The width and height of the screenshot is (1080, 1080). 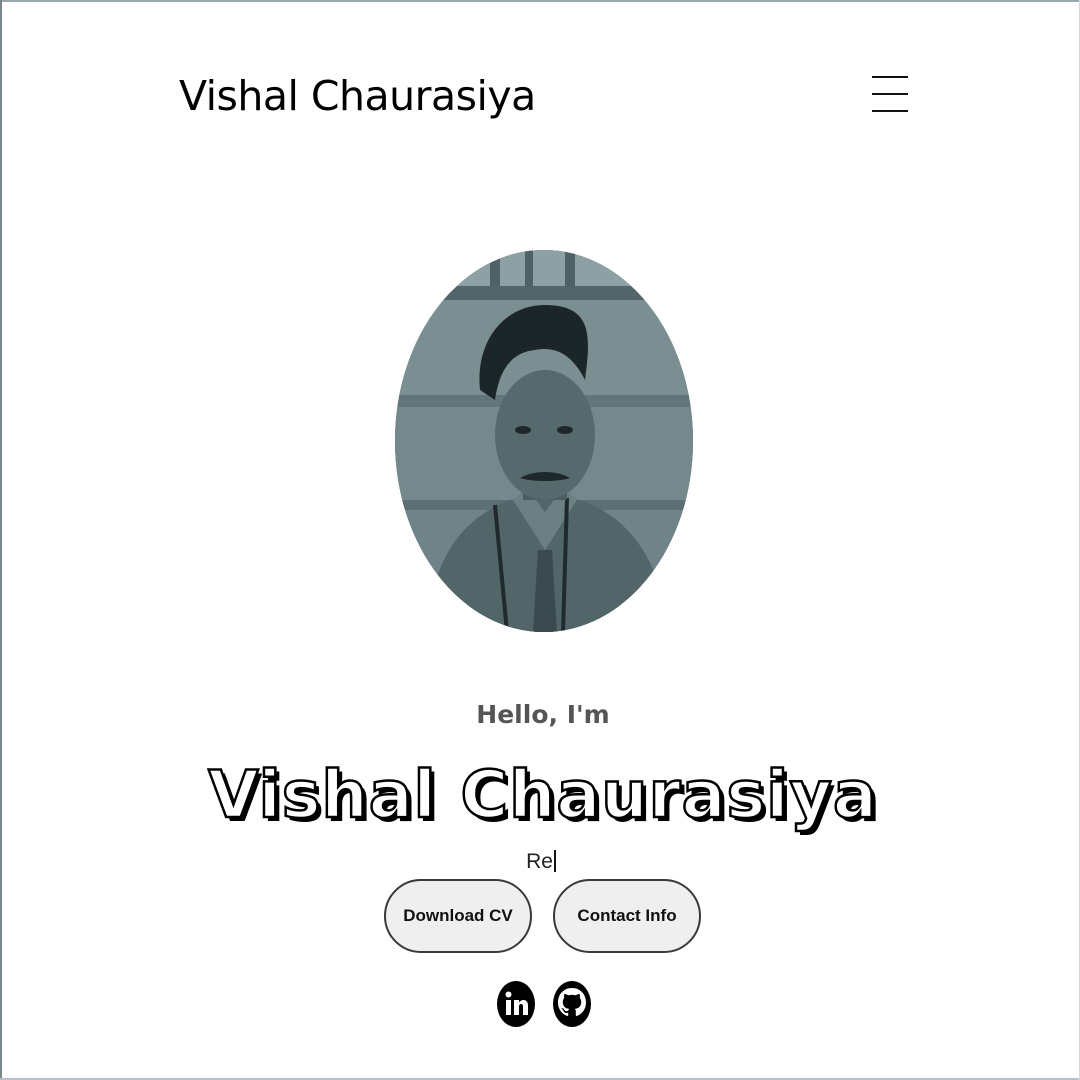 I want to click on github-icon, so click(x=572, y=1004).